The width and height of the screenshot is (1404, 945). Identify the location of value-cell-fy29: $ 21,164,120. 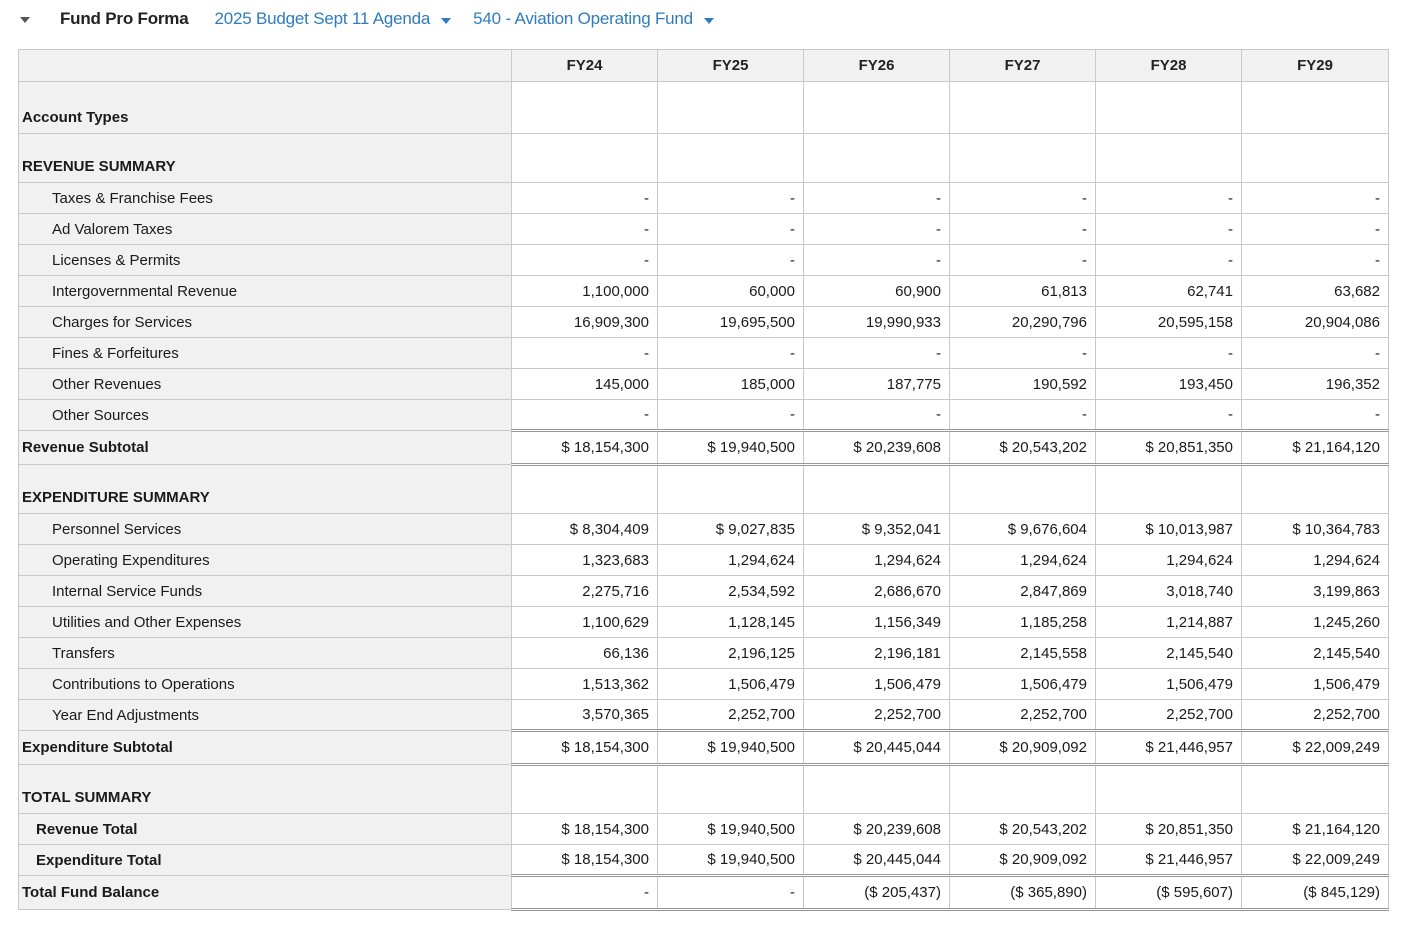
(1315, 447).